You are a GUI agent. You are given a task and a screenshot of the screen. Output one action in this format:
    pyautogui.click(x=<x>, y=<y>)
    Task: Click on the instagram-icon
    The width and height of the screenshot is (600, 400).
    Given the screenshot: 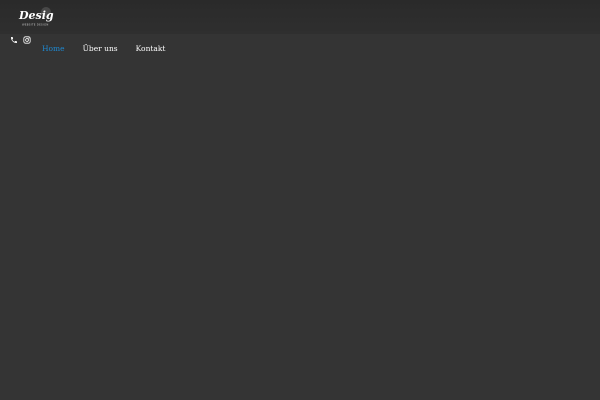 What is the action you would take?
    pyautogui.click(x=27, y=40)
    